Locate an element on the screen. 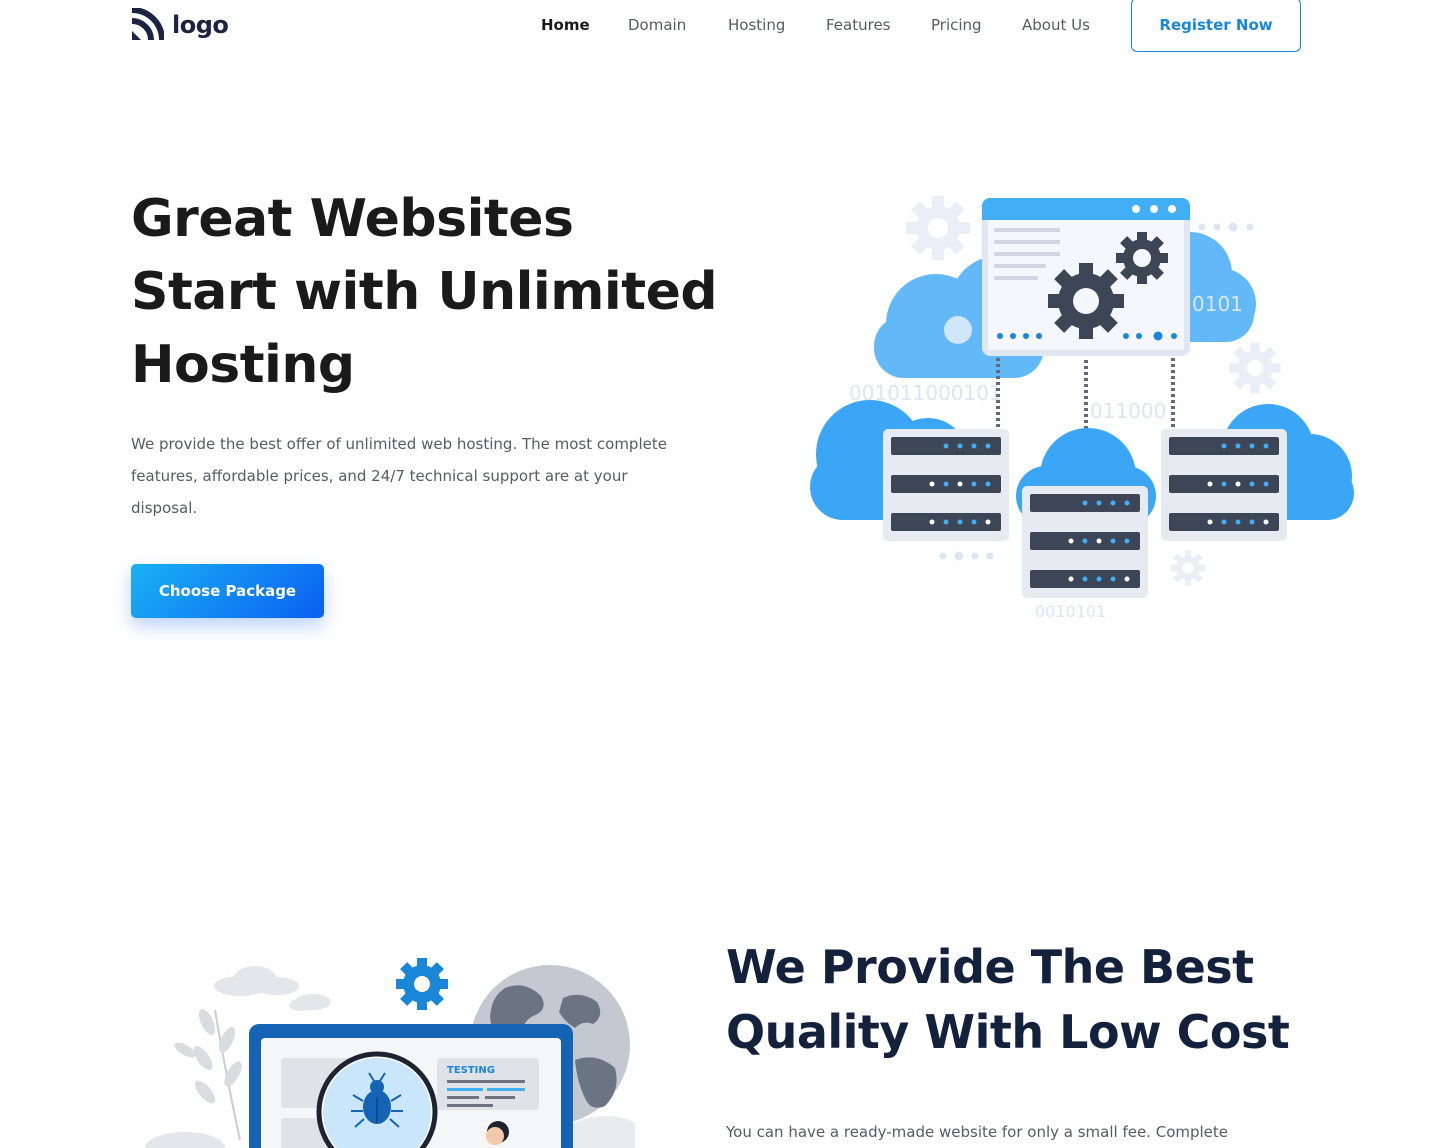 The image size is (1435, 1148). nav-item-domain: Domain is located at coordinates (657, 25).